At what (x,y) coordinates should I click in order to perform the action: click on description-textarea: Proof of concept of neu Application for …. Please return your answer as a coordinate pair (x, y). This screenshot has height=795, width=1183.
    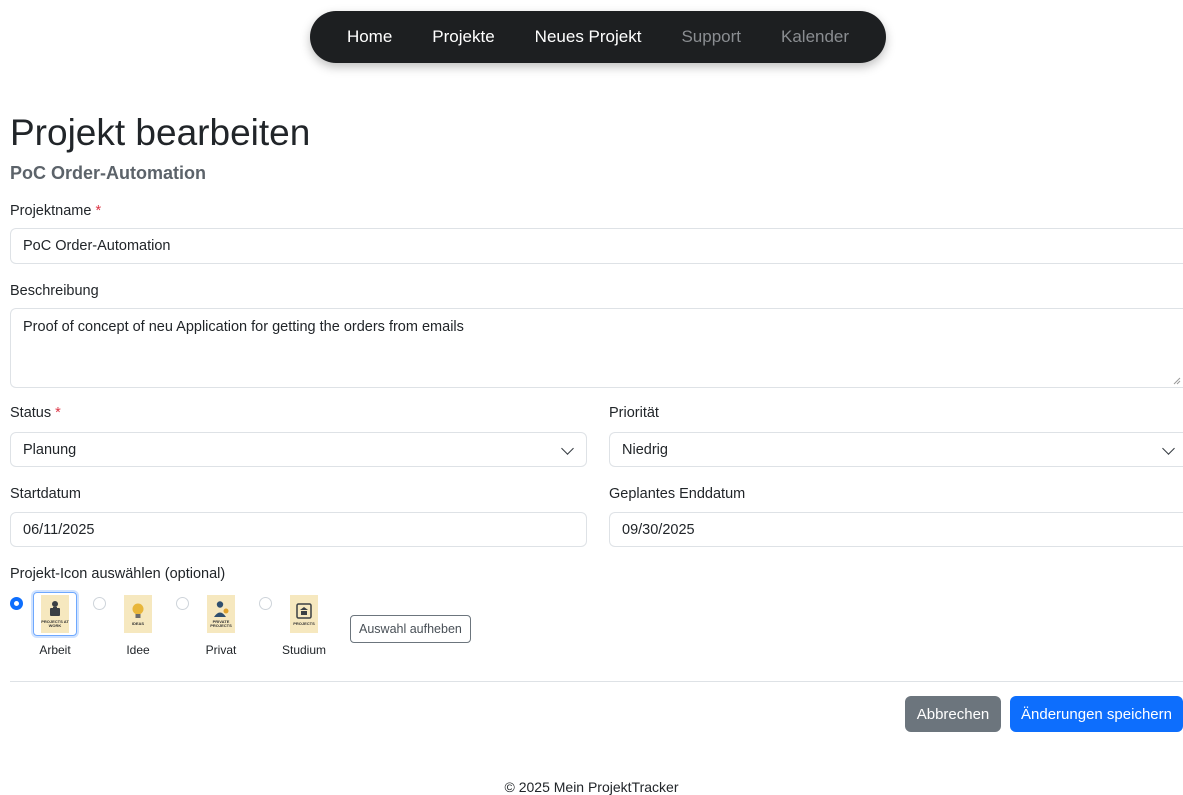
    Looking at the image, I should click on (596, 348).